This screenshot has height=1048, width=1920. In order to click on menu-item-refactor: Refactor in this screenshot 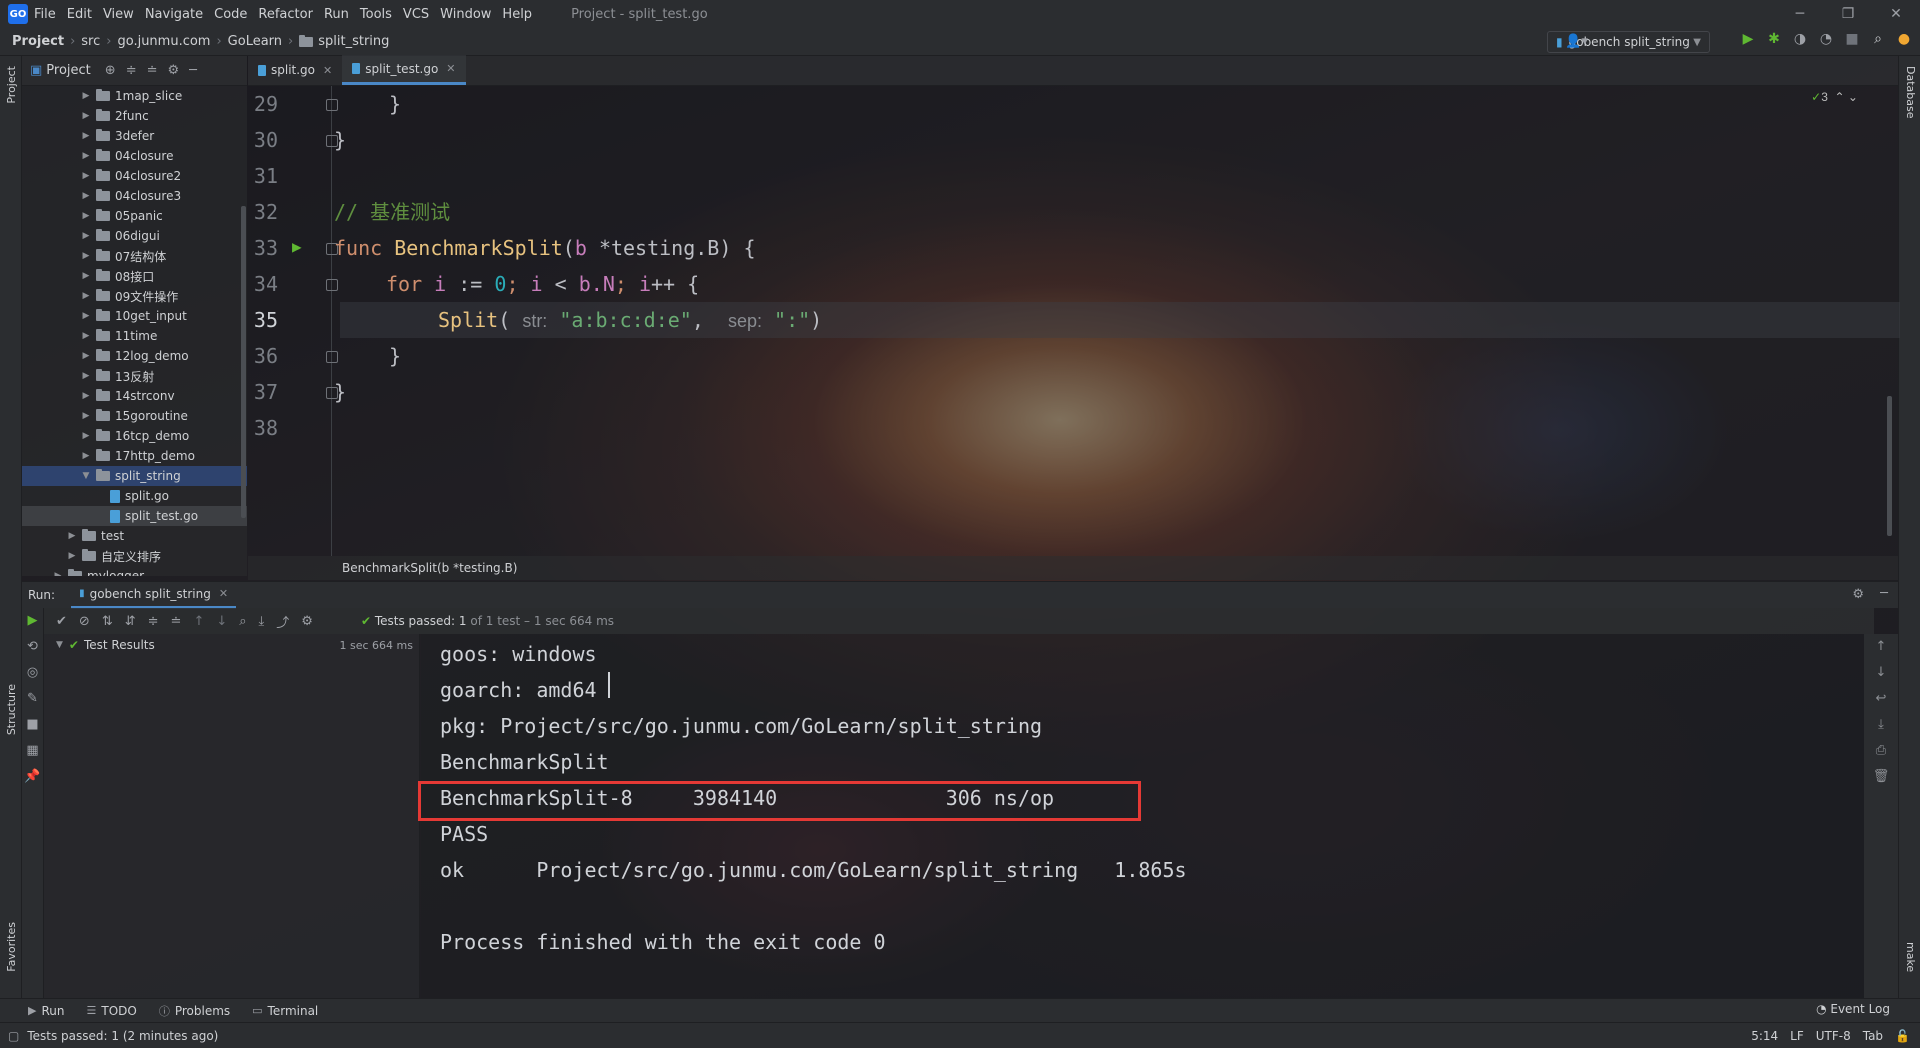, I will do `click(285, 14)`.